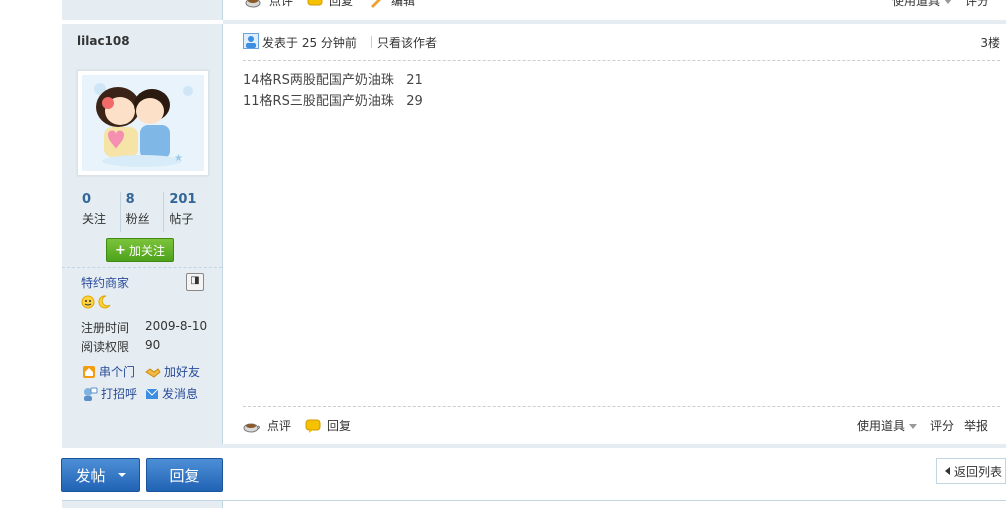 The image size is (1006, 508). I want to click on send-message-label: 发消息, so click(180, 394).